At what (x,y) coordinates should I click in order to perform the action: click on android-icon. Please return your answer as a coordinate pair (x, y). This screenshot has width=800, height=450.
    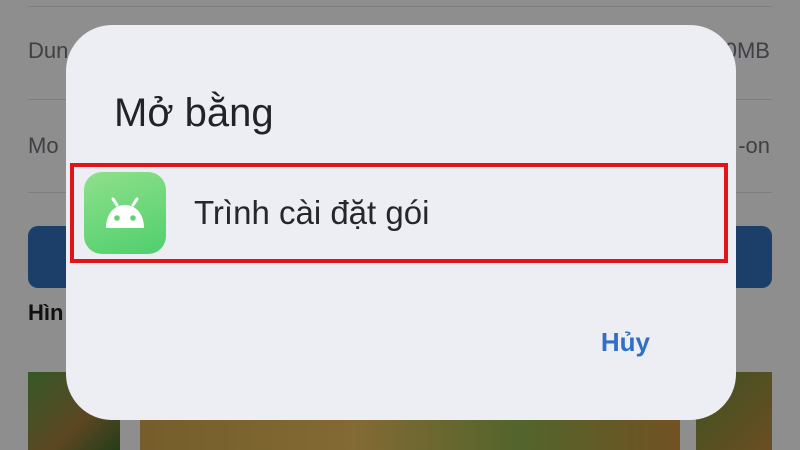
    Looking at the image, I should click on (125, 213).